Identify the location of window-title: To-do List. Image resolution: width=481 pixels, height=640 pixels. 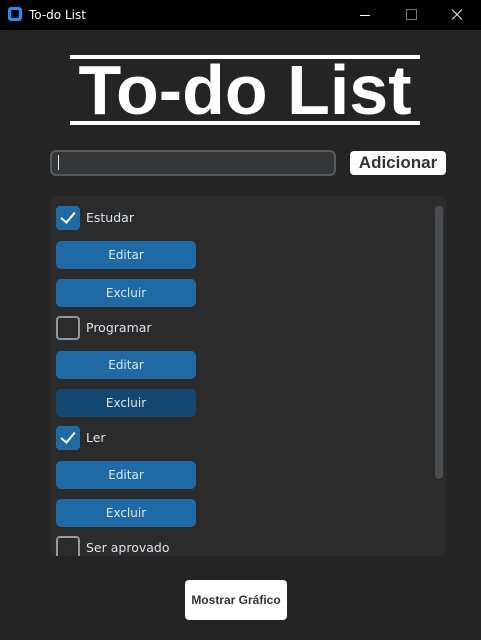
(57, 15).